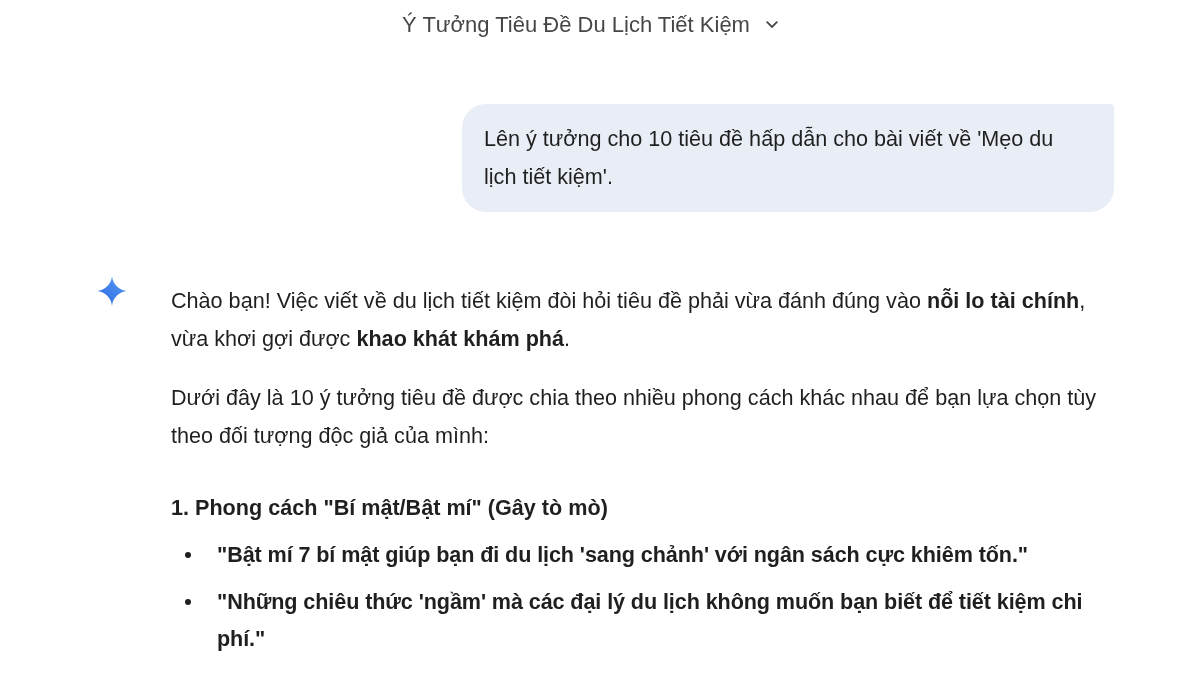  What do you see at coordinates (622, 555) in the screenshot?
I see `bullet-text: "Bật mí 7 bí mật giúp bạn đi du lịch 'sang chảnh' với ngân sách cực khiêm tốn."` at bounding box center [622, 555].